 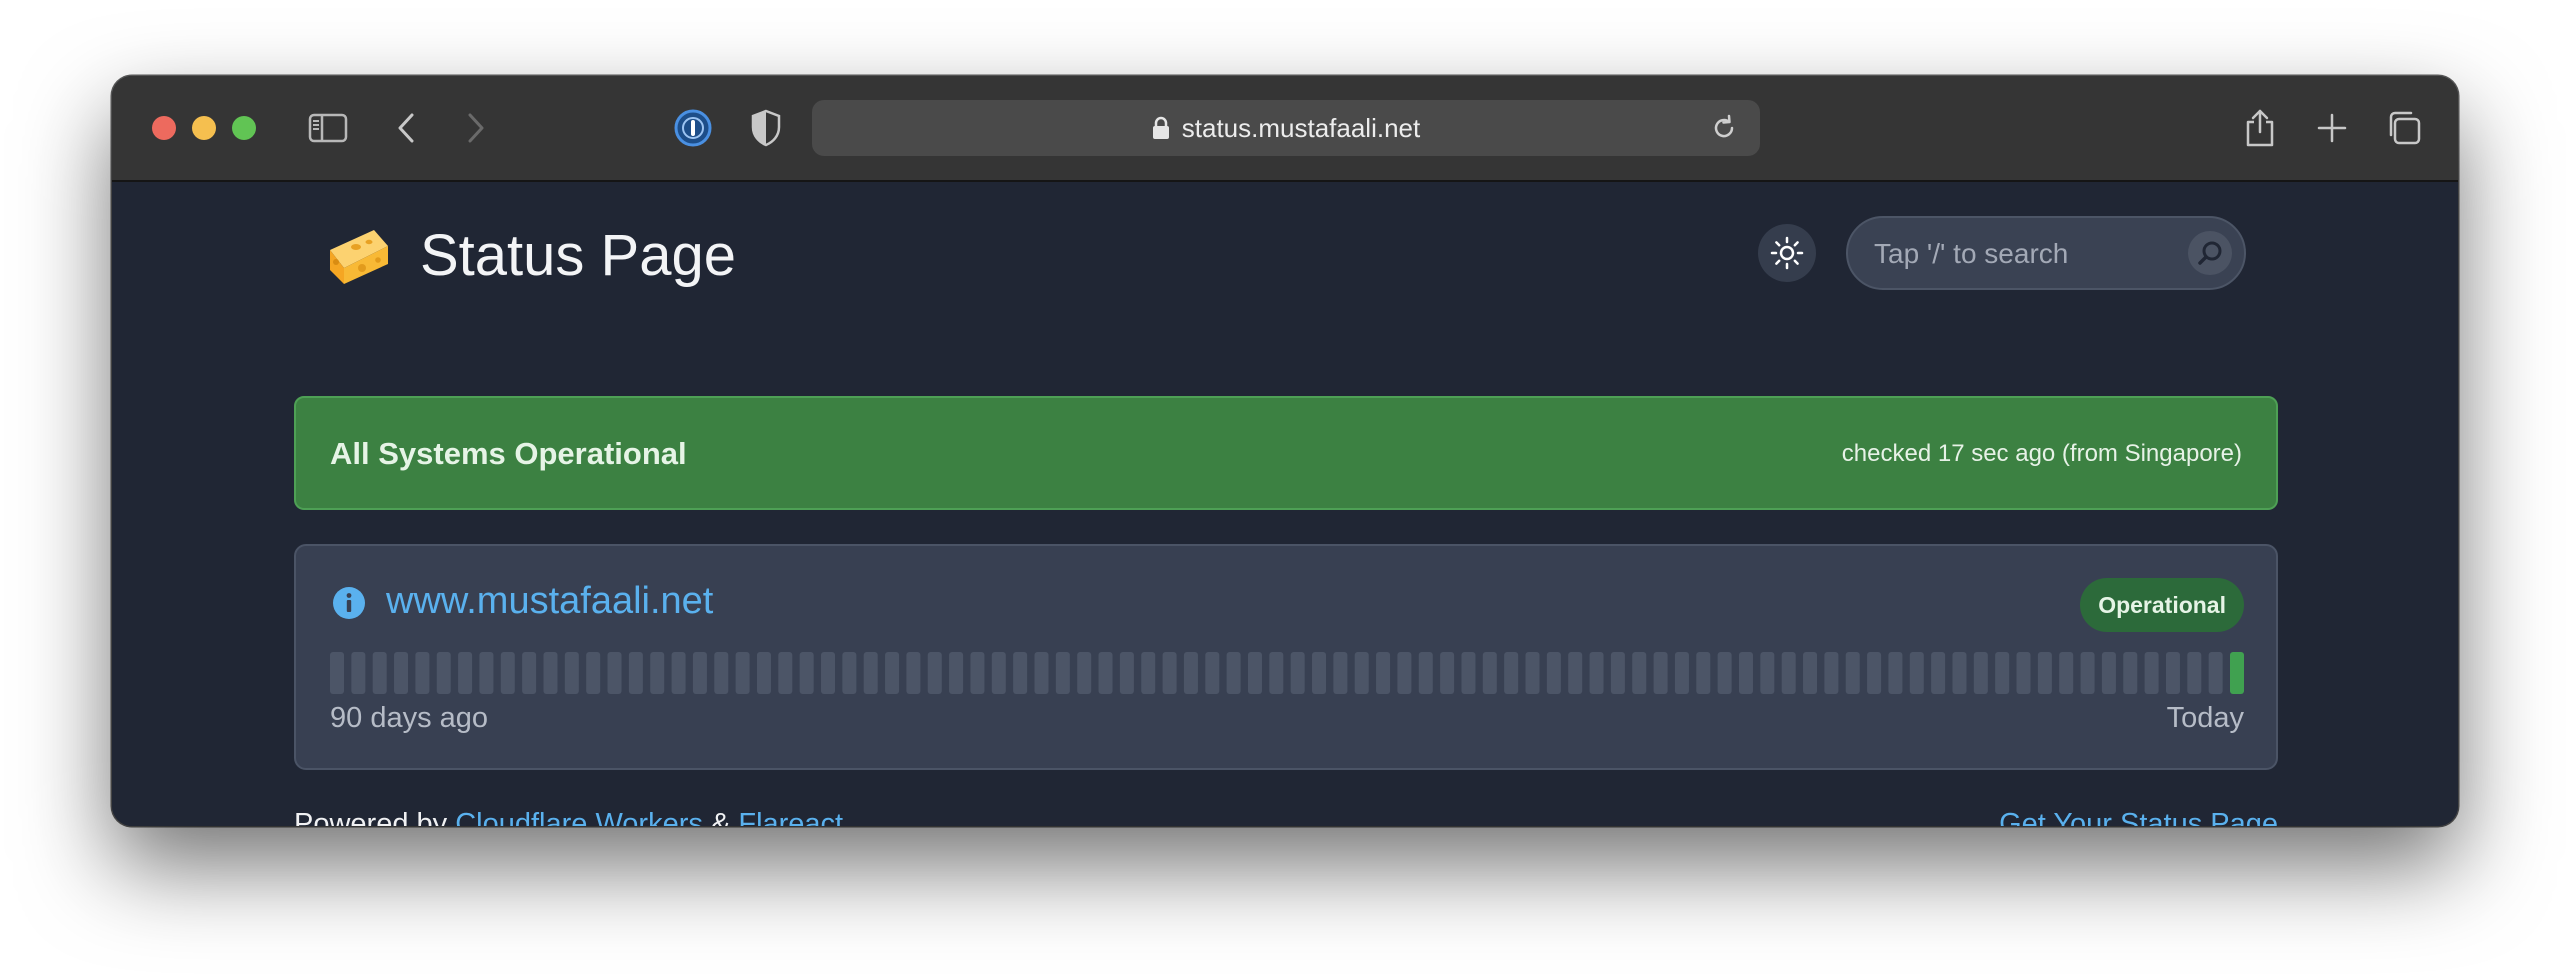 I want to click on monitor-link: www.mustafaali.net, so click(x=549, y=601).